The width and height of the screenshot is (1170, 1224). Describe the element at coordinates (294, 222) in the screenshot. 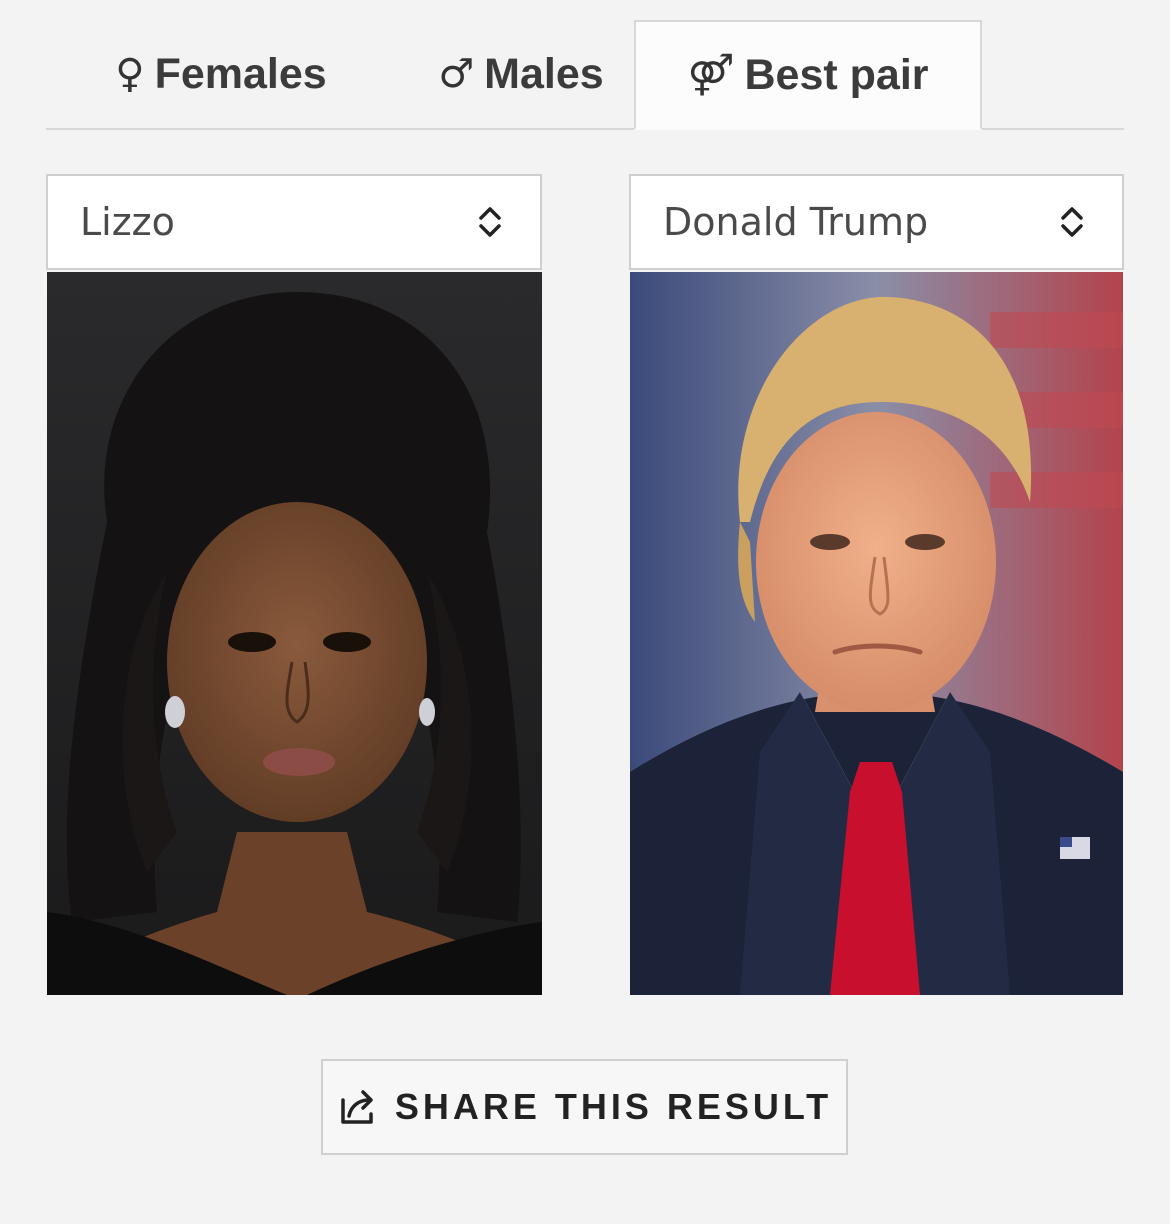

I see `female-select: Lizzo` at that location.